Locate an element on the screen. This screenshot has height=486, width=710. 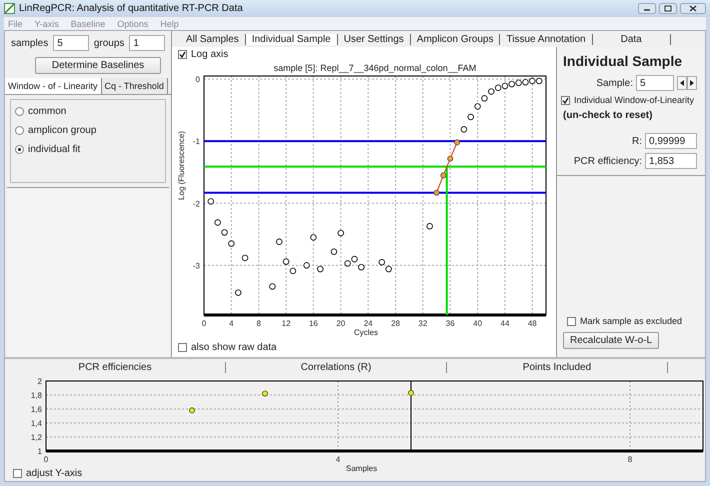
field-label: PCR efficiency: is located at coordinates (608, 161).